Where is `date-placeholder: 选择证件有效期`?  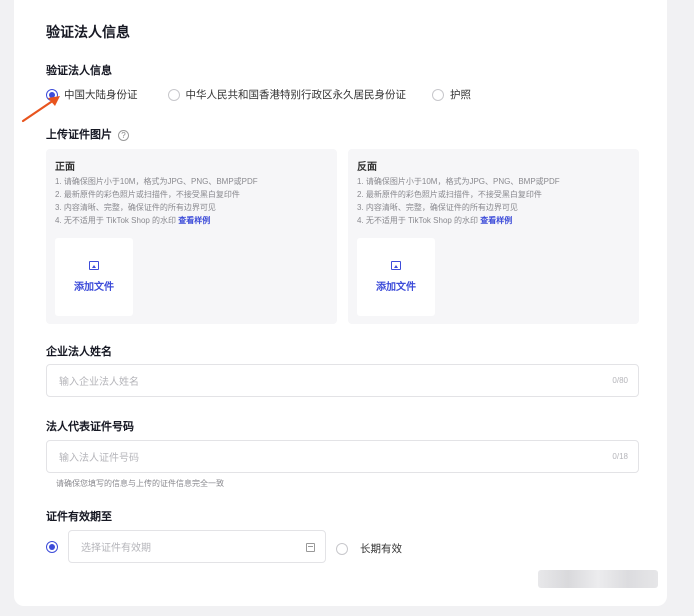
date-placeholder: 选择证件有效期 is located at coordinates (116, 548).